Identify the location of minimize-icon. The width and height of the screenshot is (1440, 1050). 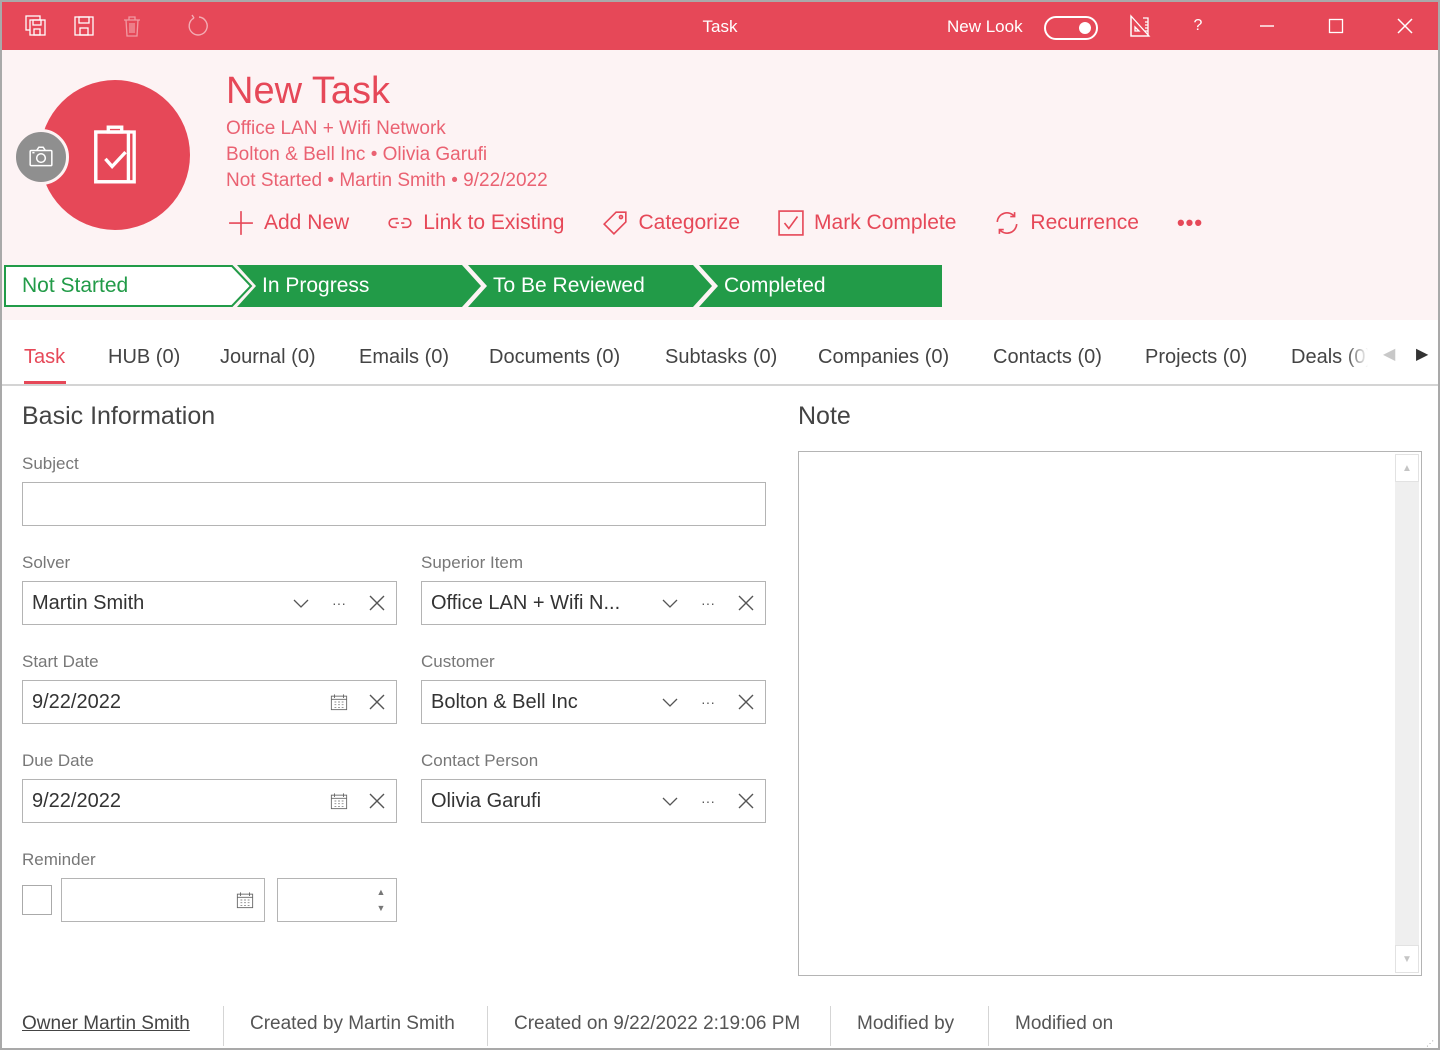
(1267, 26).